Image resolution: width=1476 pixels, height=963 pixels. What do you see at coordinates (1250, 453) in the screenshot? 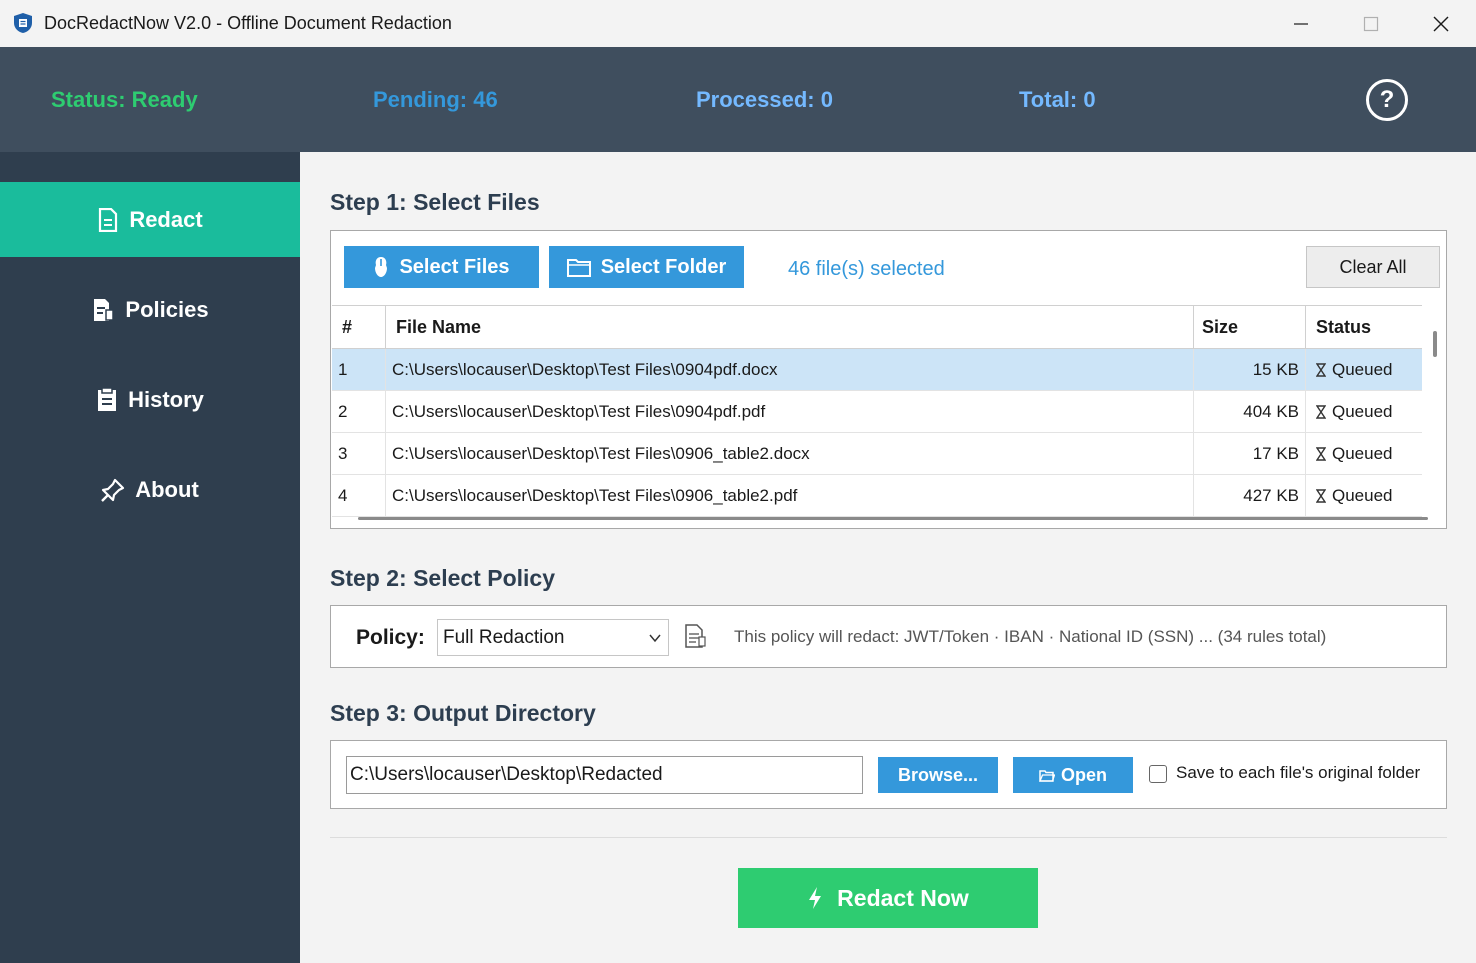
I see `row-size: 17 KB` at bounding box center [1250, 453].